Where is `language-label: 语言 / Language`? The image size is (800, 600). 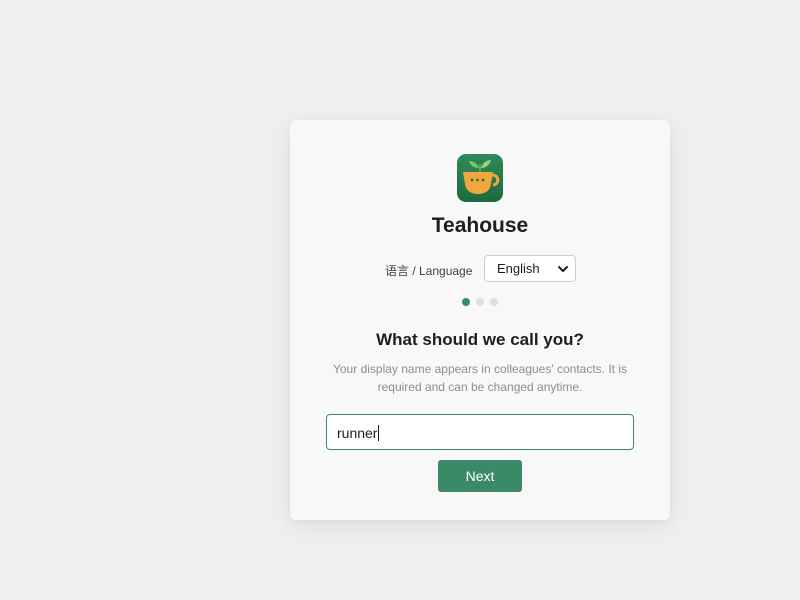
language-label: 语言 / Language is located at coordinates (429, 271).